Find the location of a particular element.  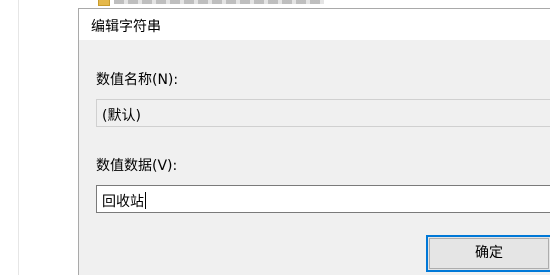

value-name-label: 数值名称(N): is located at coordinates (137, 80).